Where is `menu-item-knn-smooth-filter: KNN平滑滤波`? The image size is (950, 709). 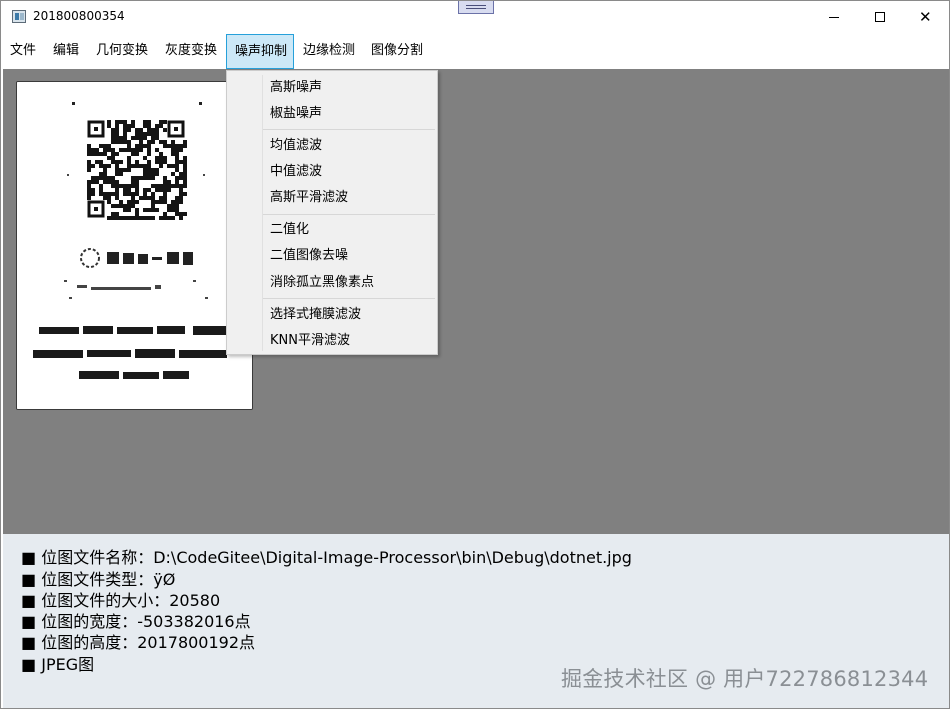 menu-item-knn-smooth-filter: KNN平滑滤波 is located at coordinates (310, 341).